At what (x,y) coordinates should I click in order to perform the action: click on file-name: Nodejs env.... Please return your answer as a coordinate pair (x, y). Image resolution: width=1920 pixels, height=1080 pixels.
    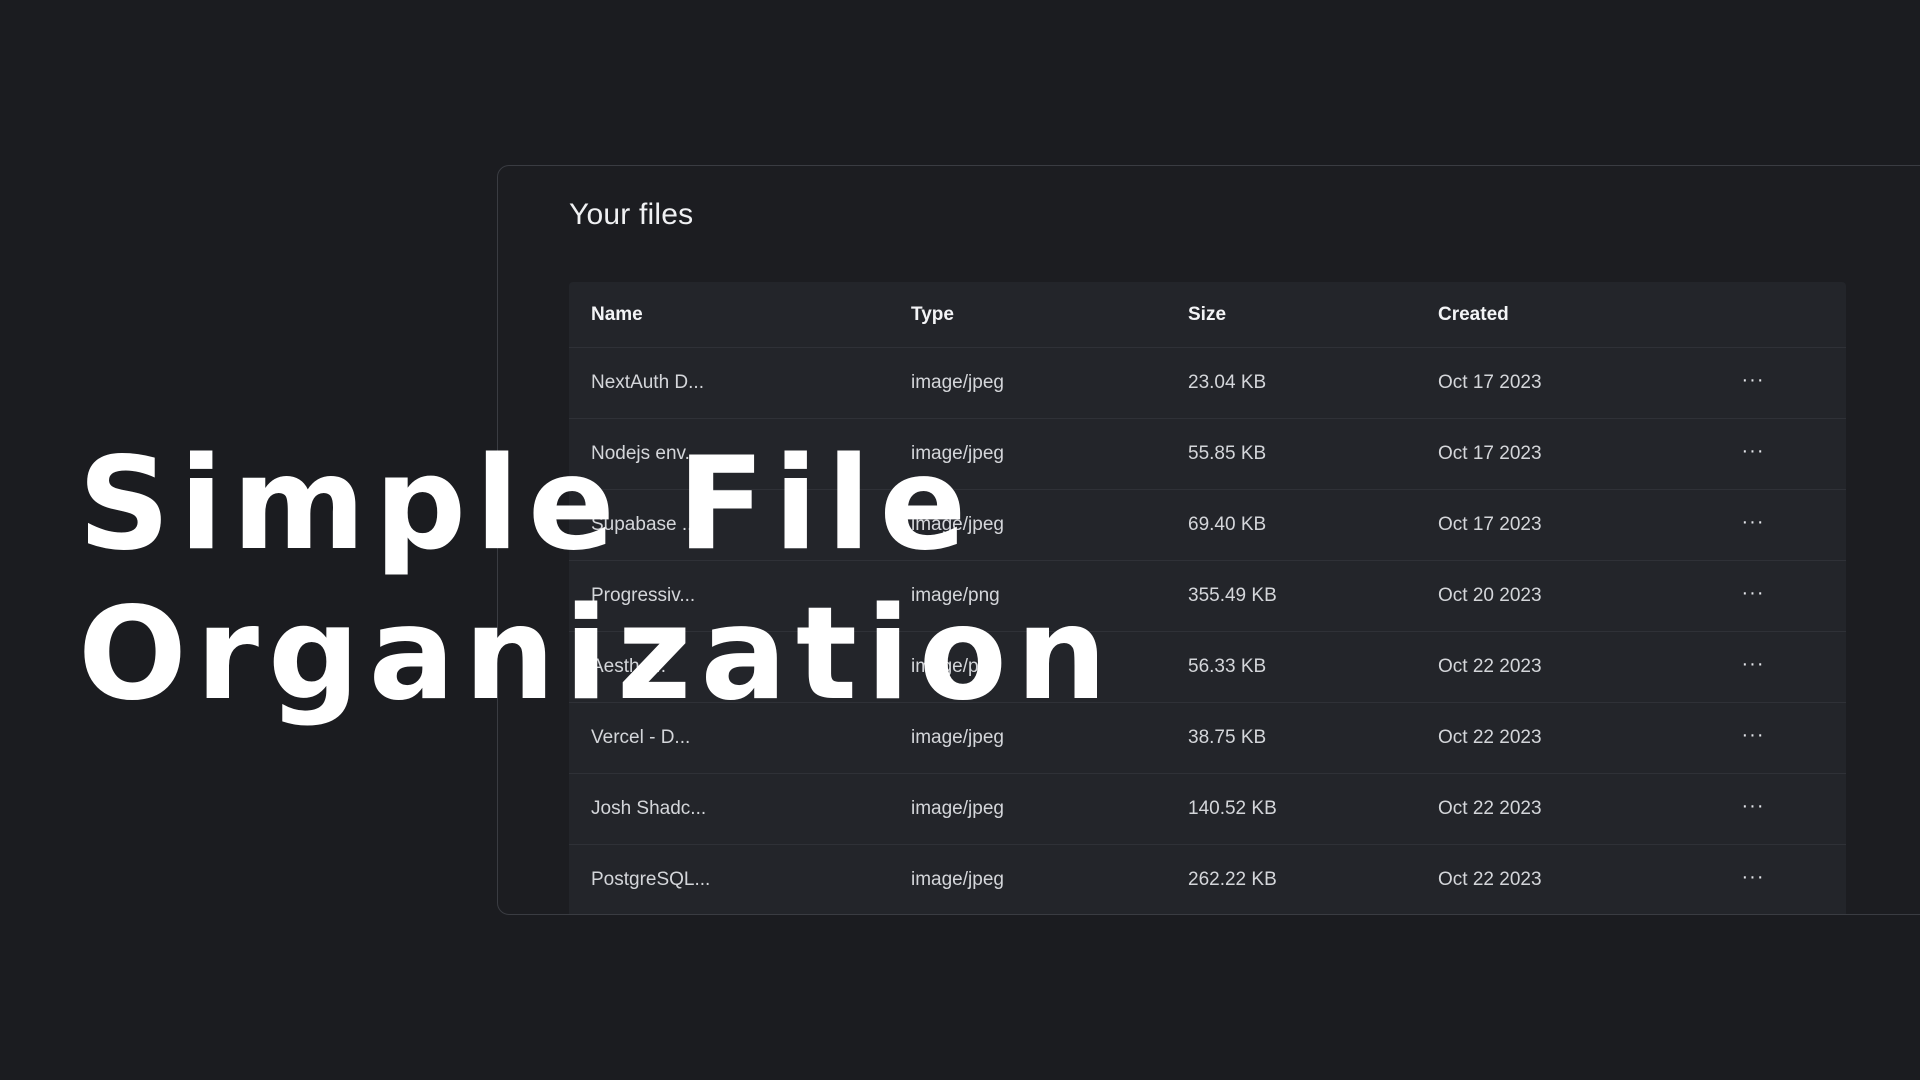
    Looking at the image, I should click on (645, 454).